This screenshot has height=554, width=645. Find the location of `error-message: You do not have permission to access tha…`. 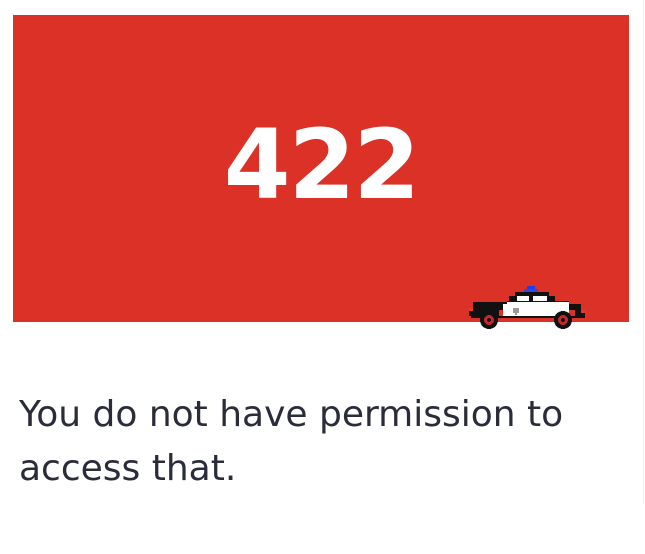

error-message: You do not have permission to access tha… is located at coordinates (291, 441).